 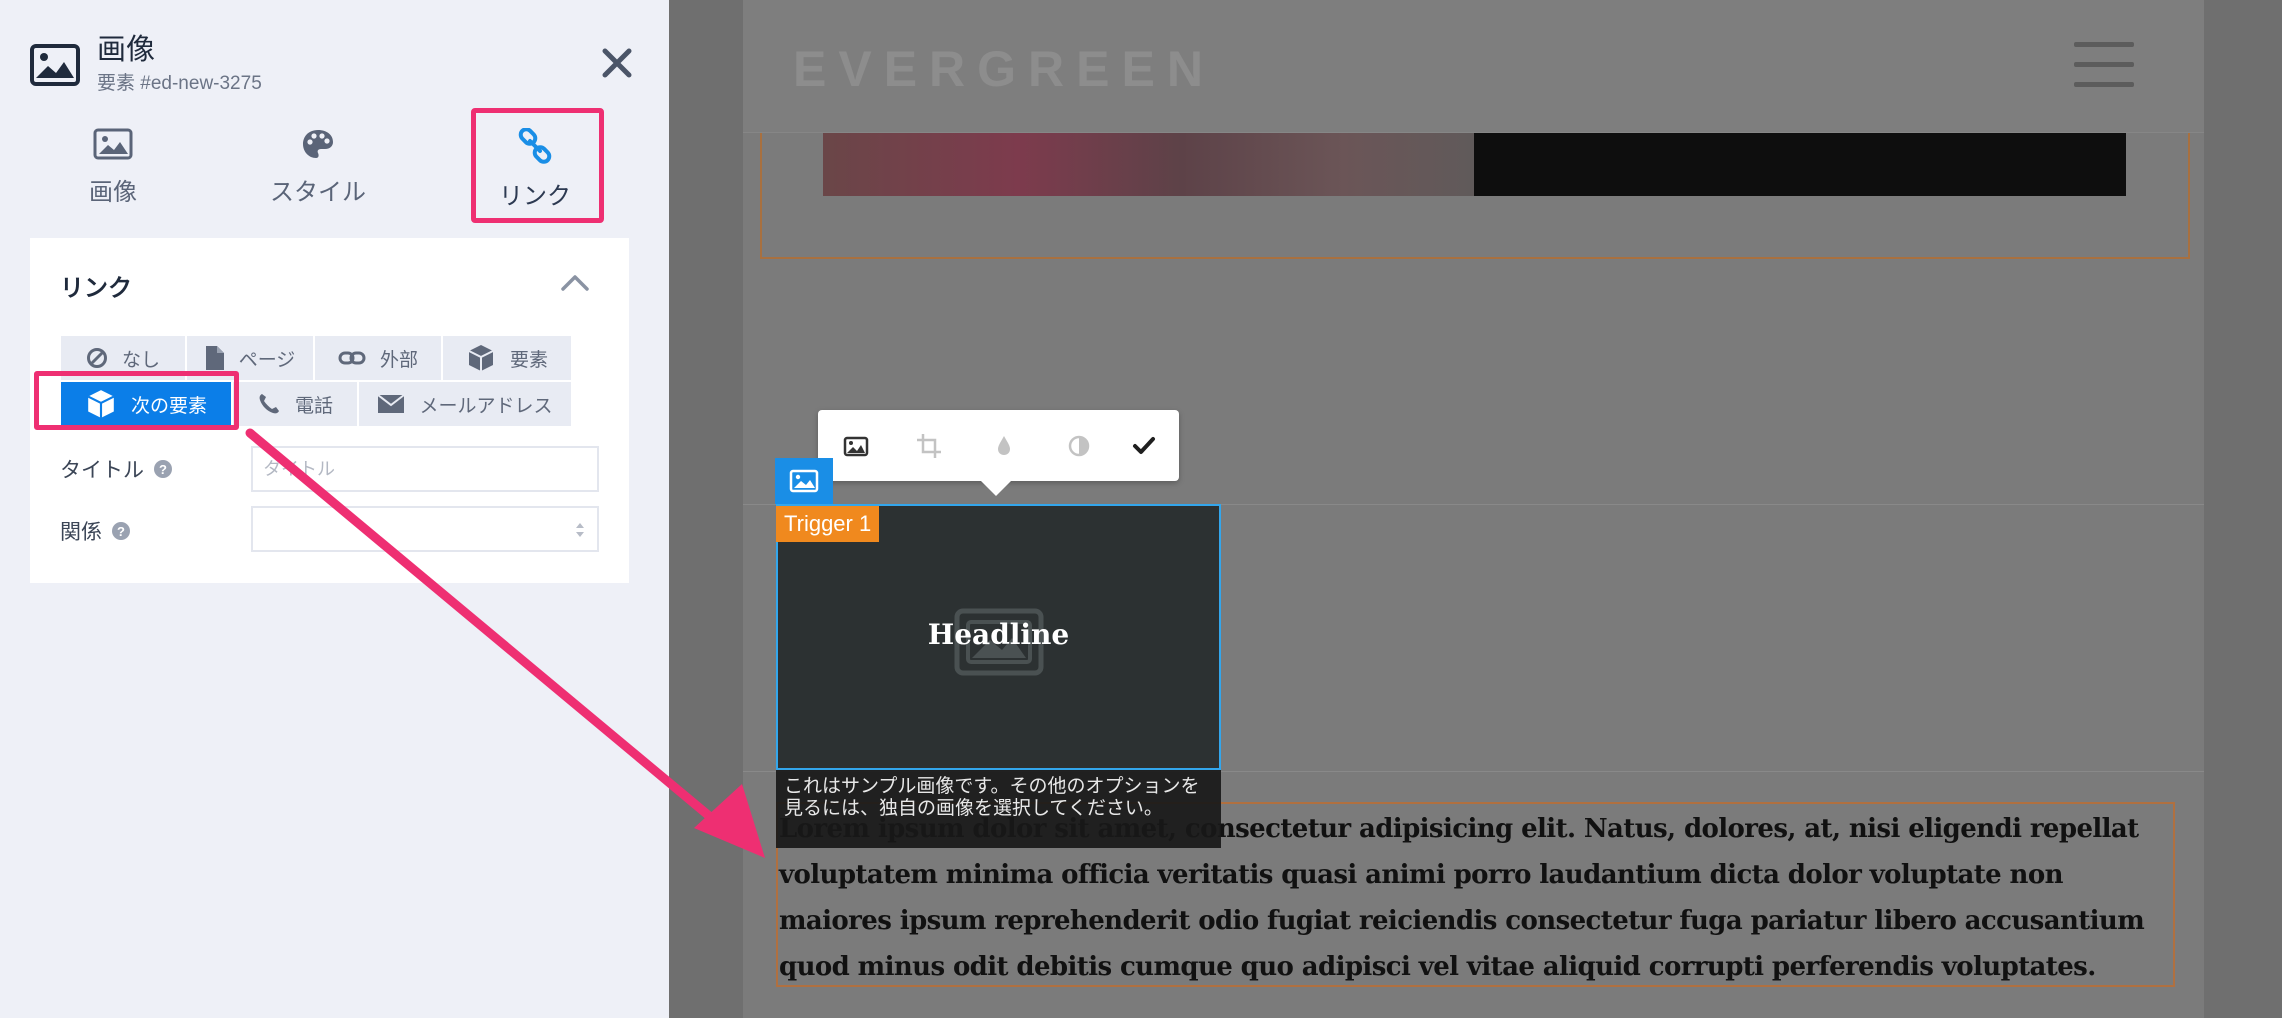 What do you see at coordinates (425, 529) in the screenshot?
I see `rel-select` at bounding box center [425, 529].